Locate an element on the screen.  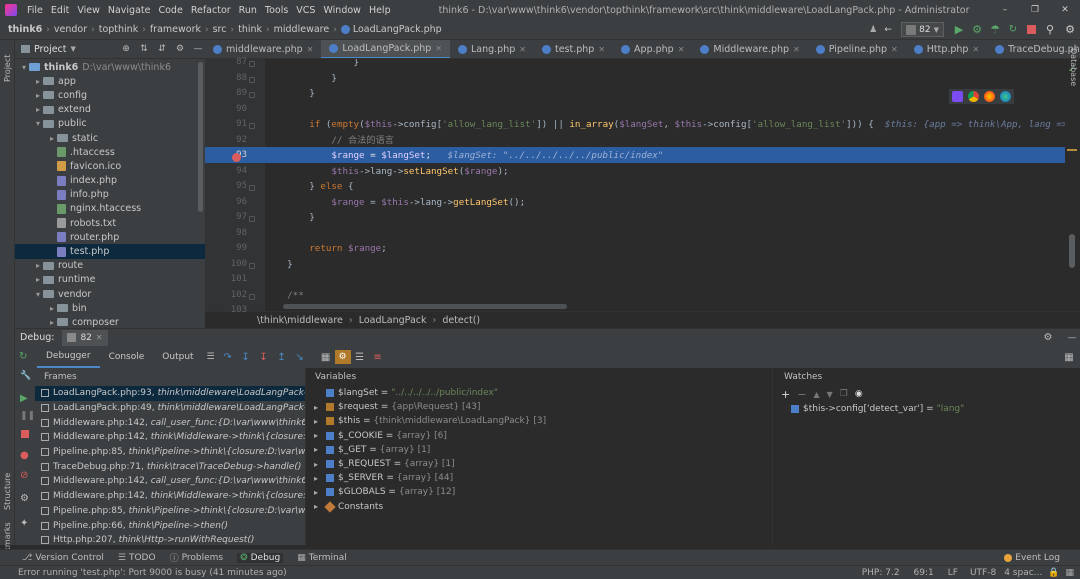
phpstorm-browser-icon is located at coordinates (957, 96).